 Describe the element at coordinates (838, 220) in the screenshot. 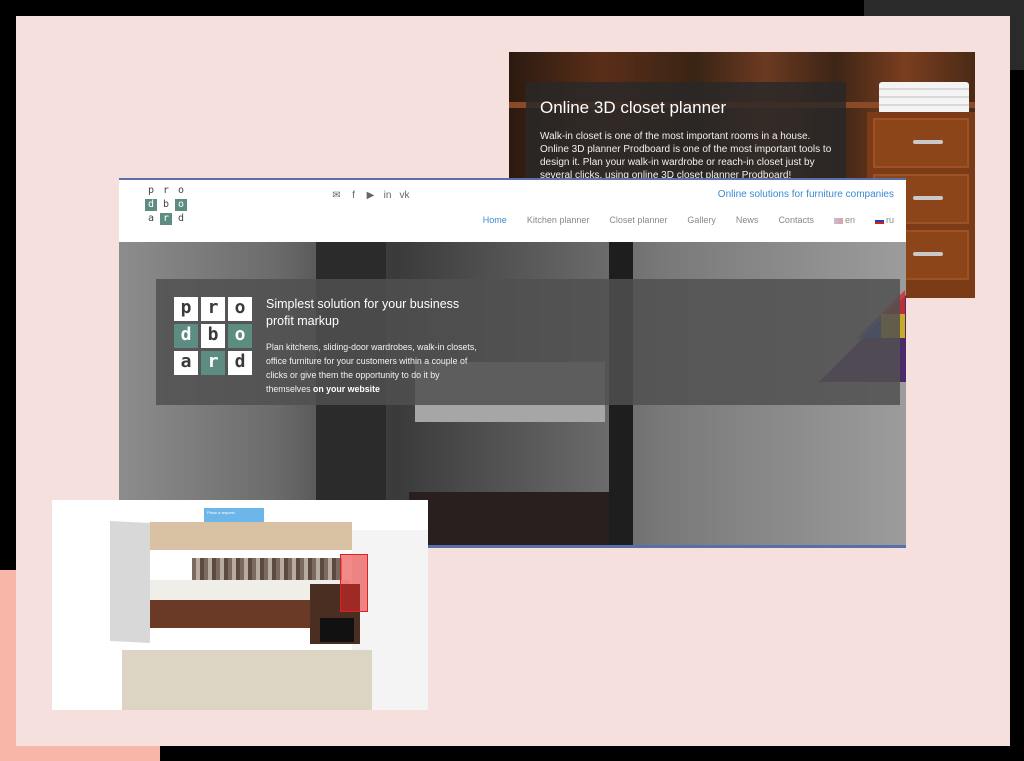

I see `uk-flag-icon` at that location.